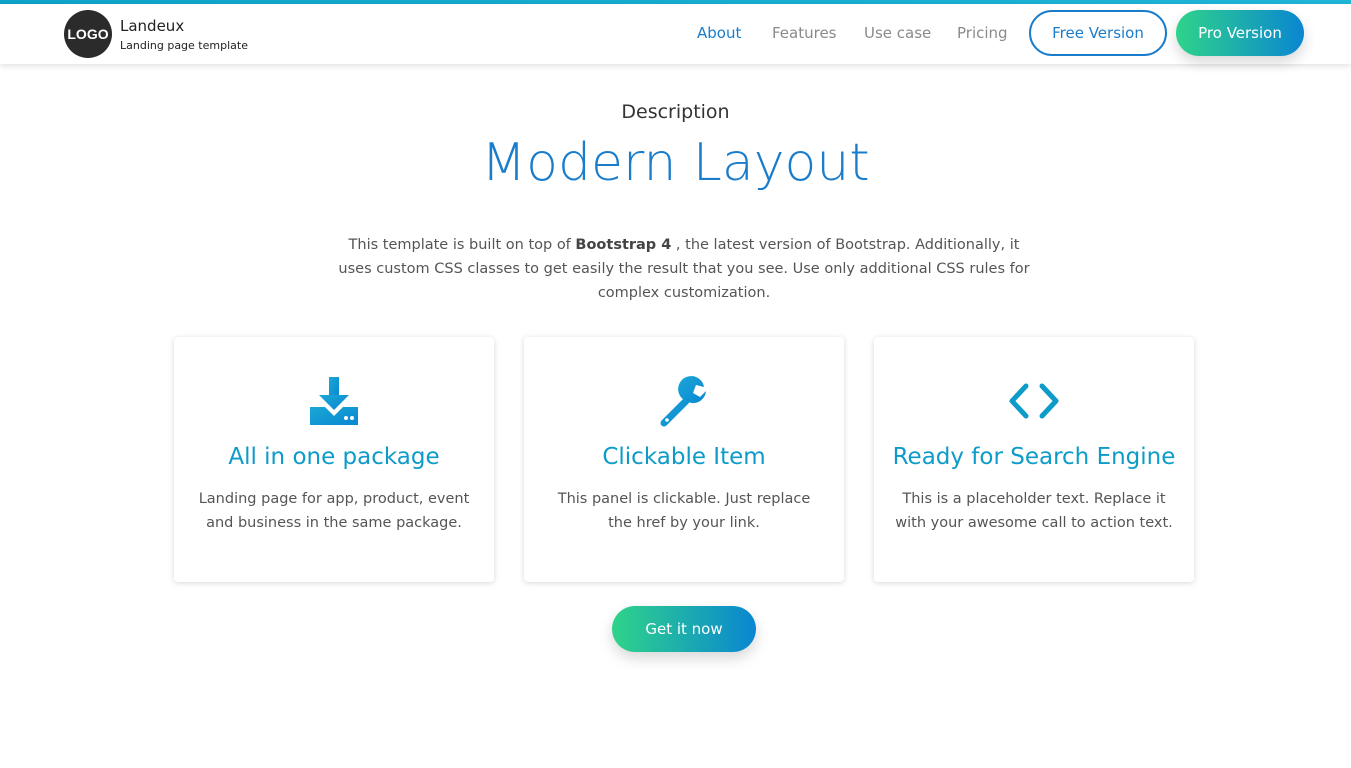 The image size is (1351, 768). What do you see at coordinates (1034, 401) in the screenshot?
I see `code-icon` at bounding box center [1034, 401].